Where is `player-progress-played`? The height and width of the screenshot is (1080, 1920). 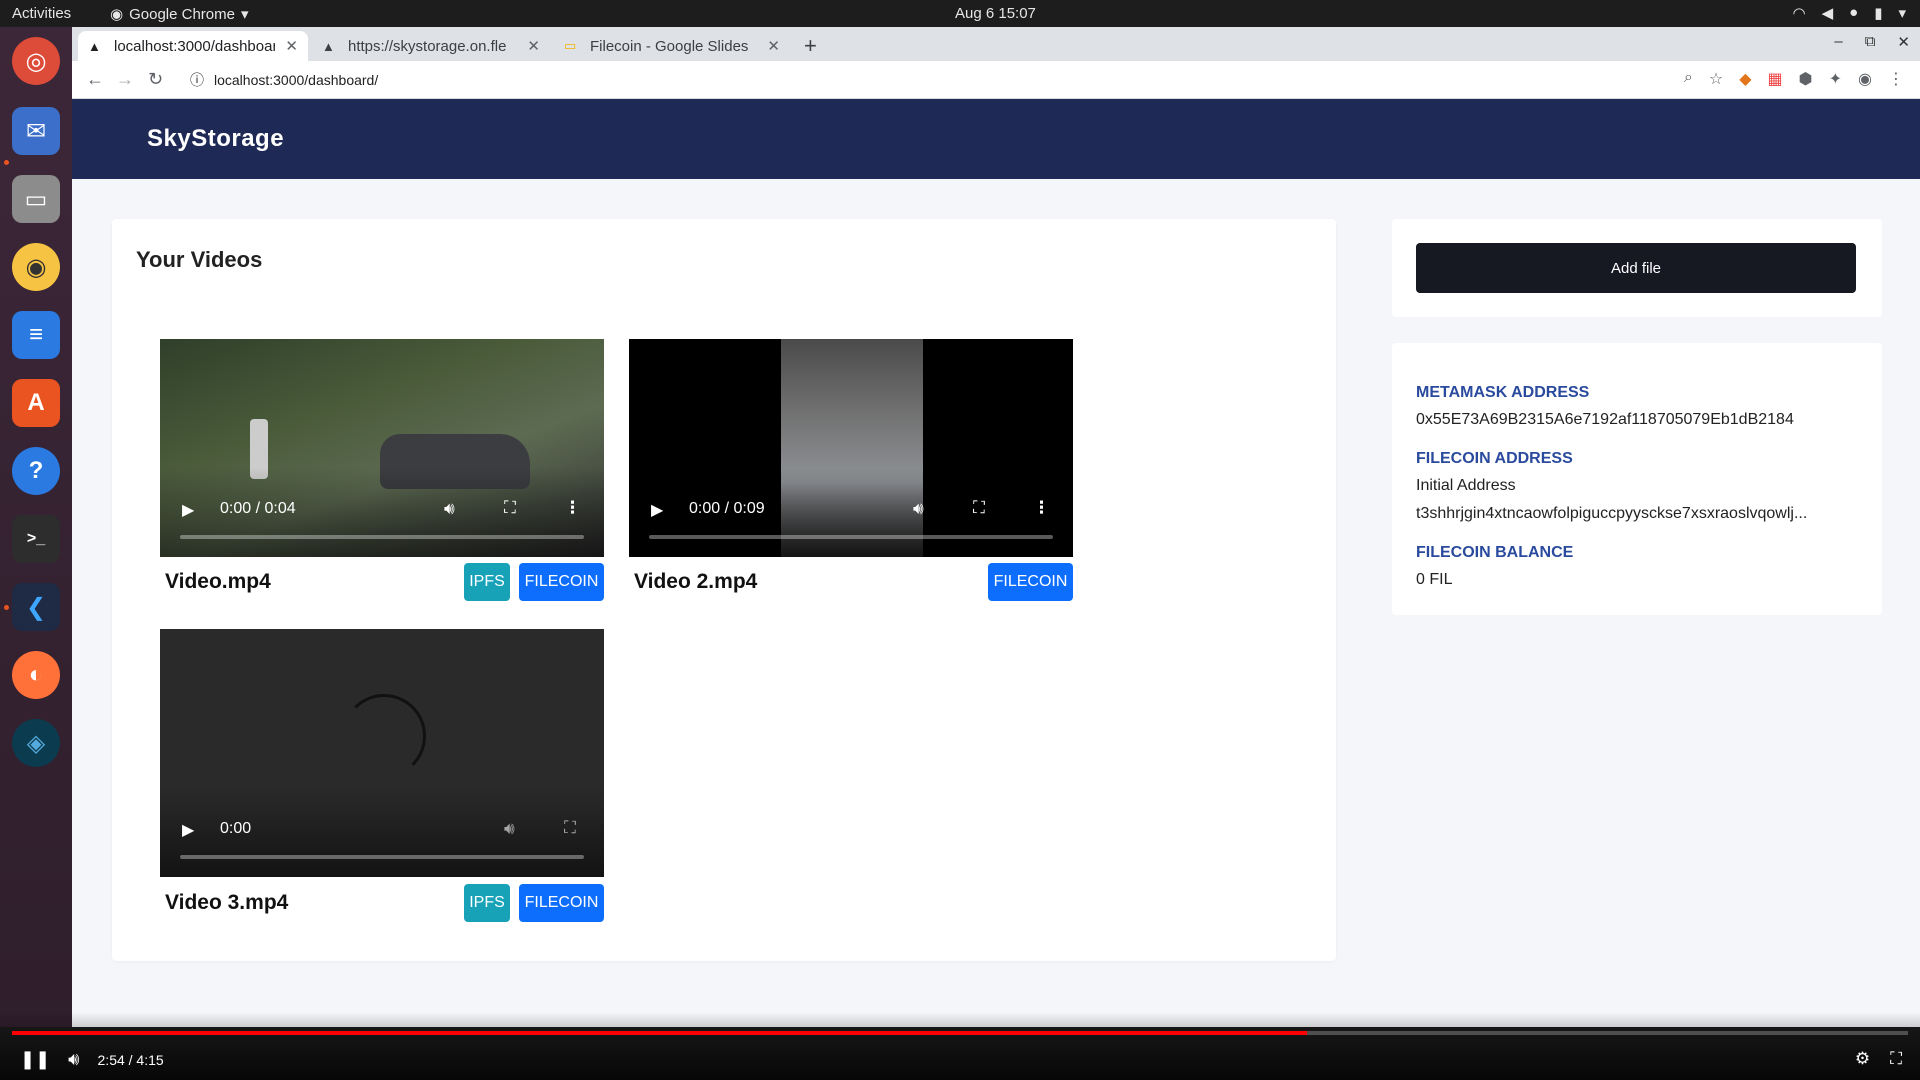 player-progress-played is located at coordinates (659, 1033).